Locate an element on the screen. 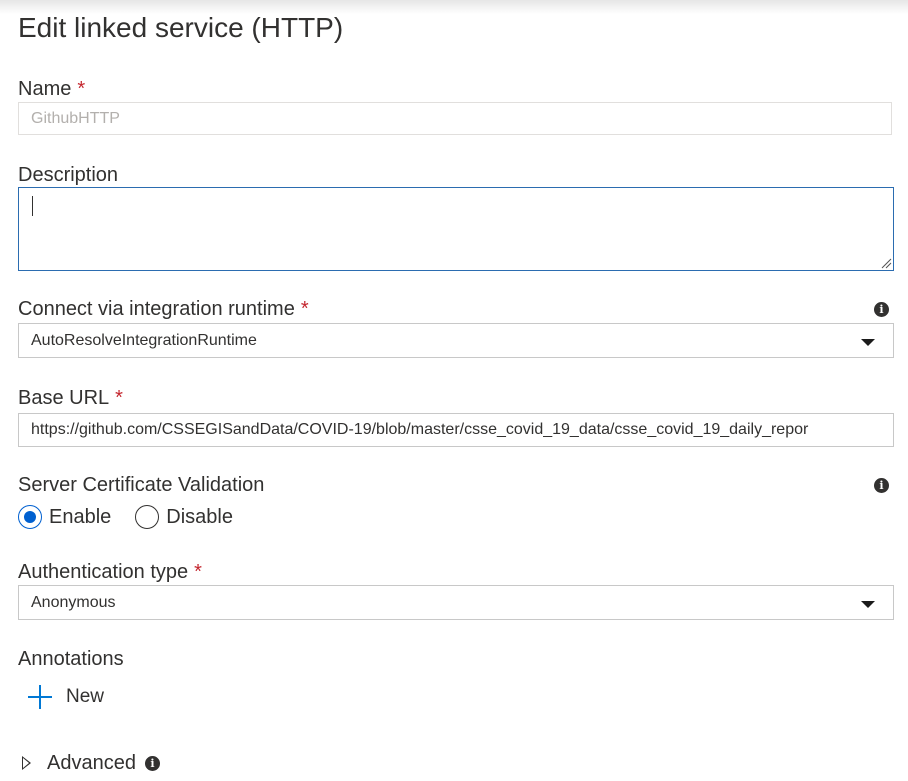 The width and height of the screenshot is (908, 781). name-label: Name * is located at coordinates (51, 89).